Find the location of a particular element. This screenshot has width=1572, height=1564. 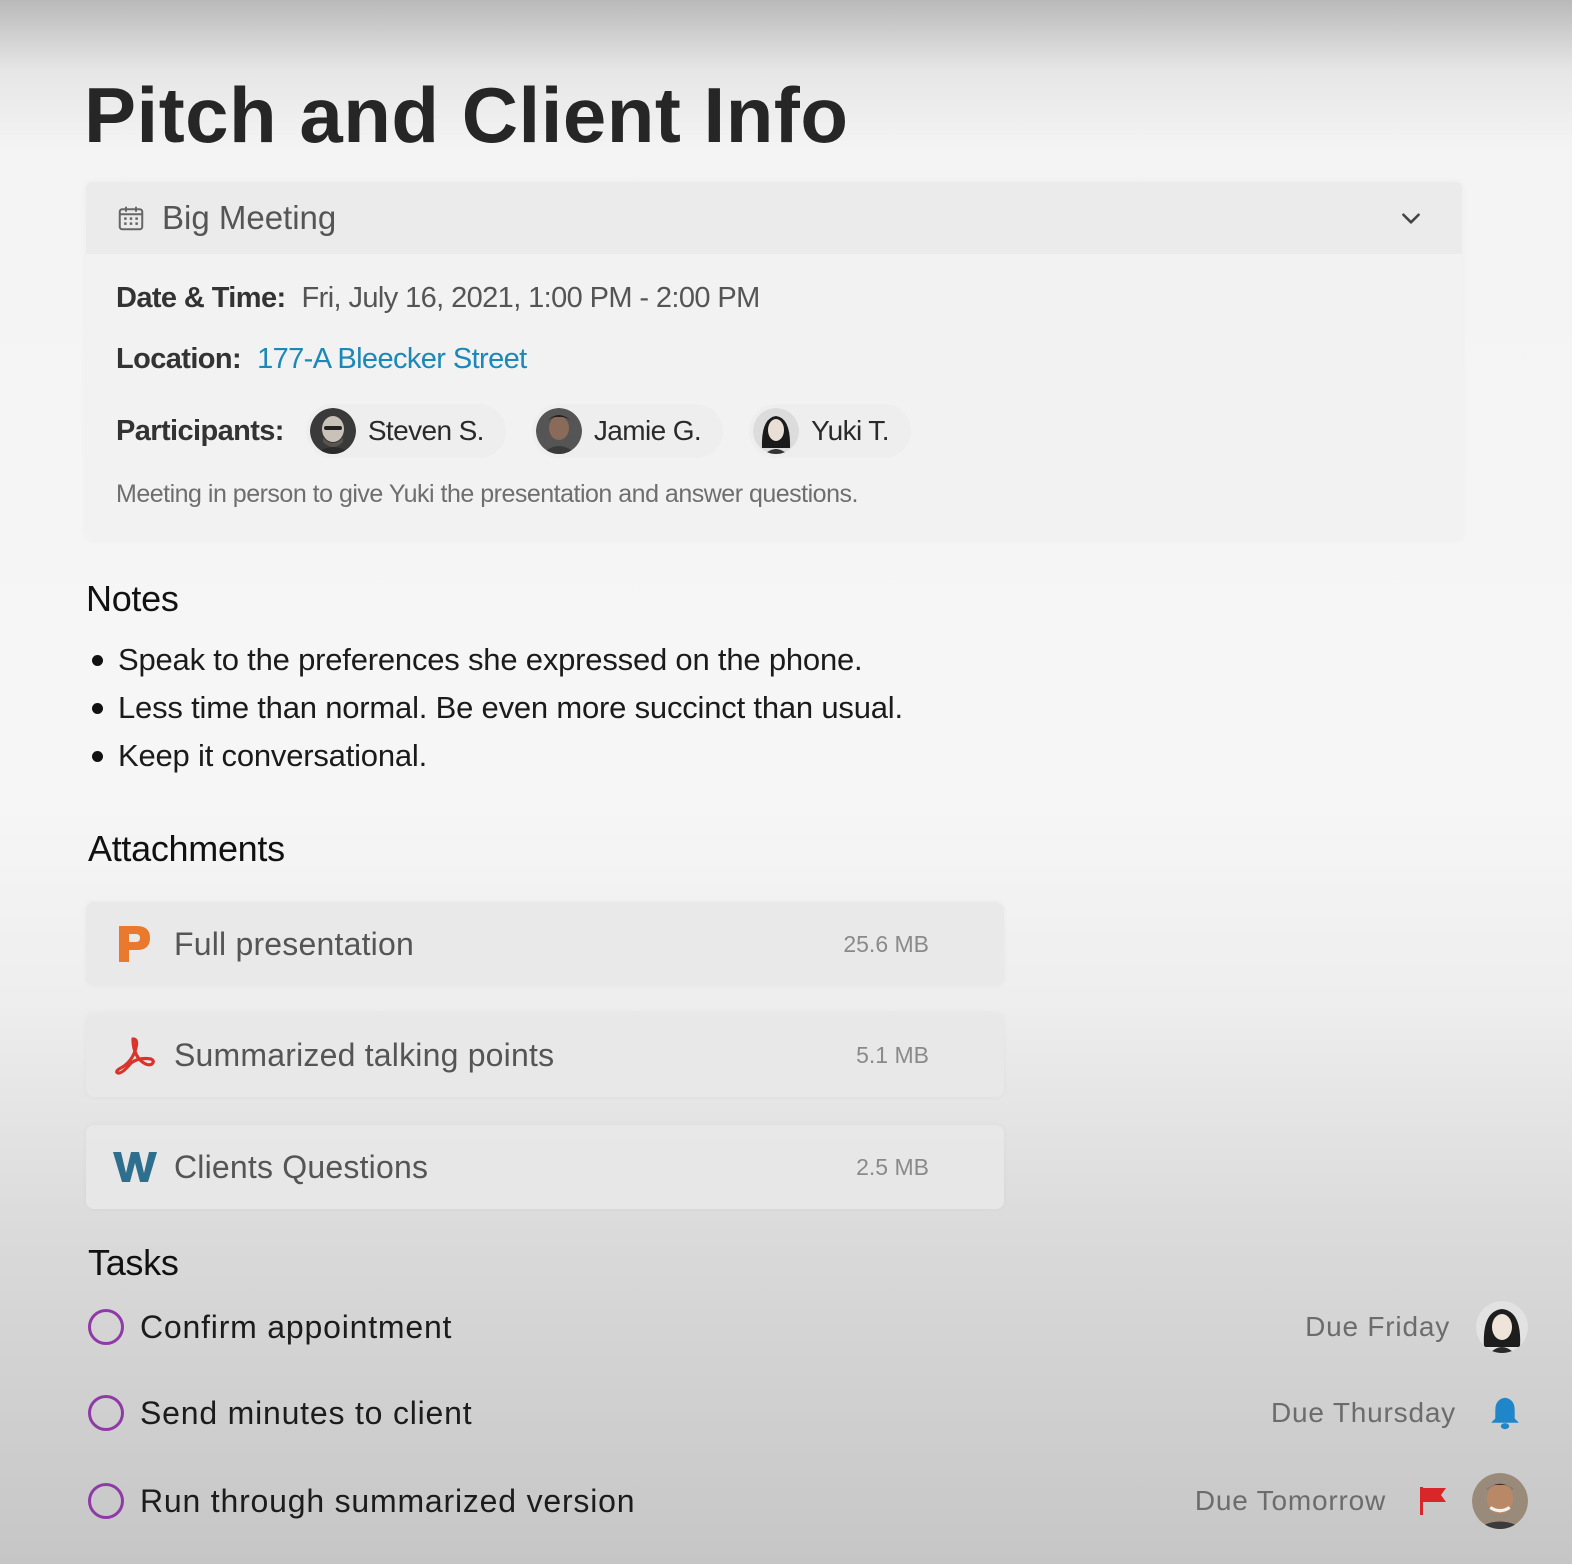

notes-heading: Notes is located at coordinates (132, 598).